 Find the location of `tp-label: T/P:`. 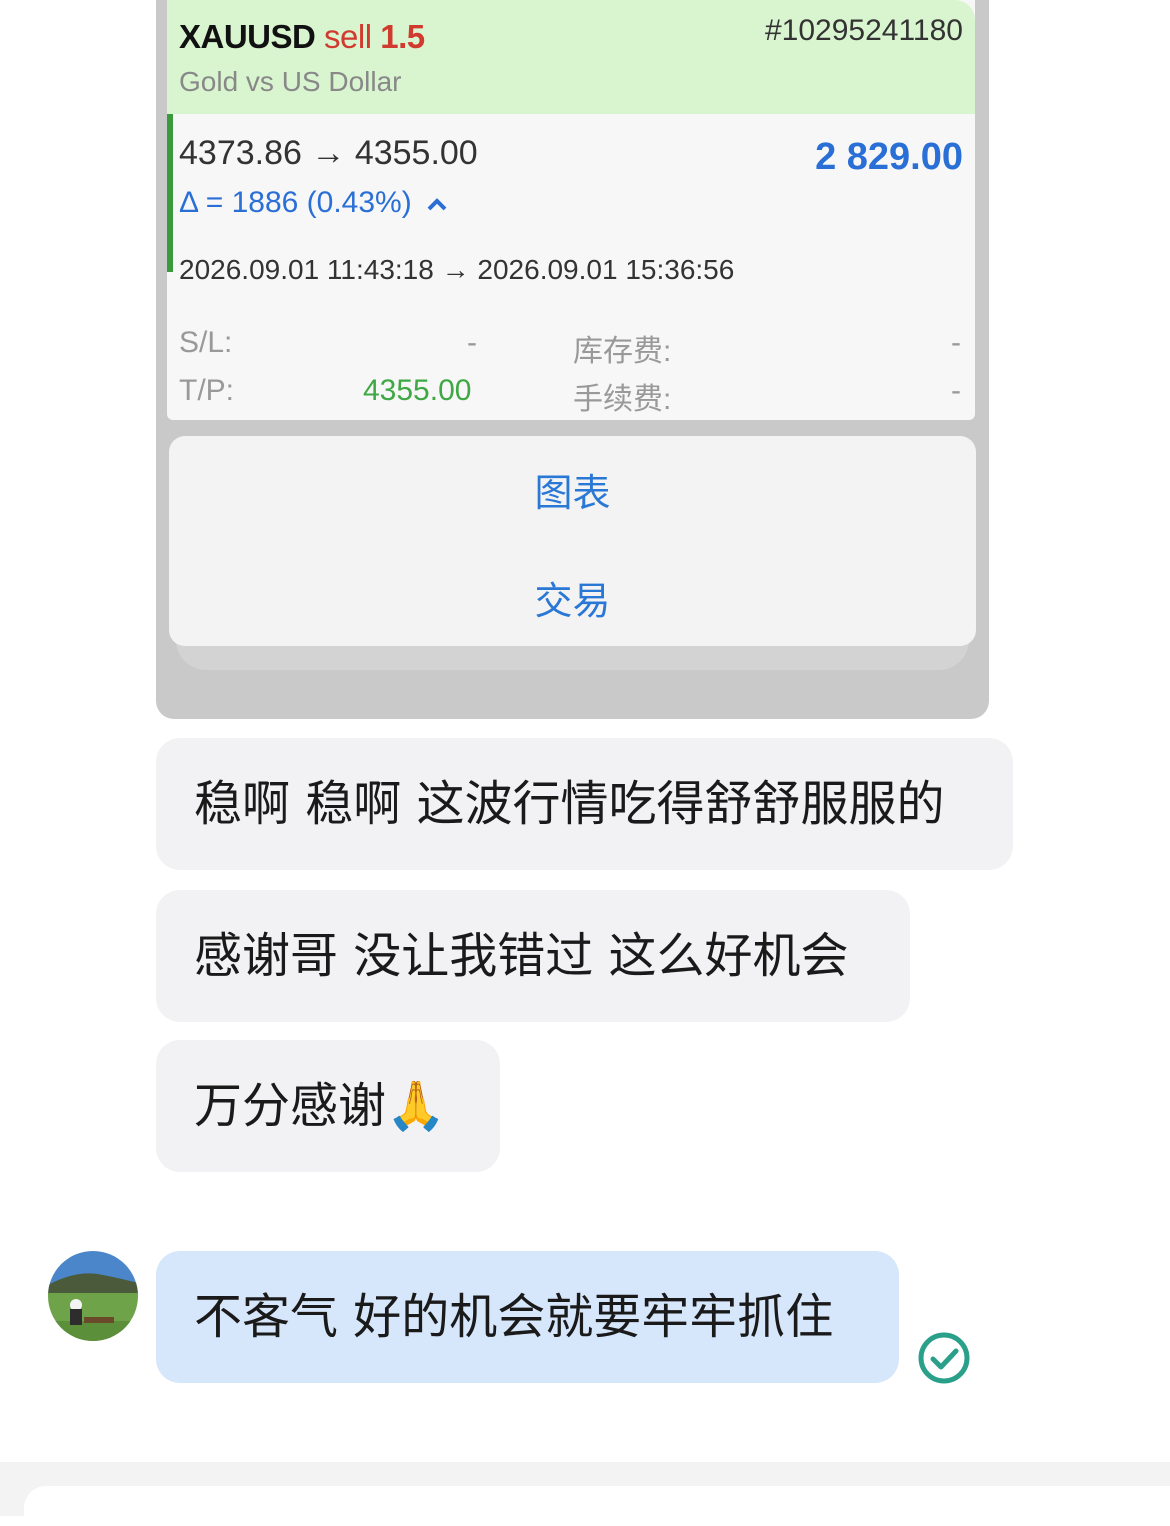

tp-label: T/P: is located at coordinates (207, 390).